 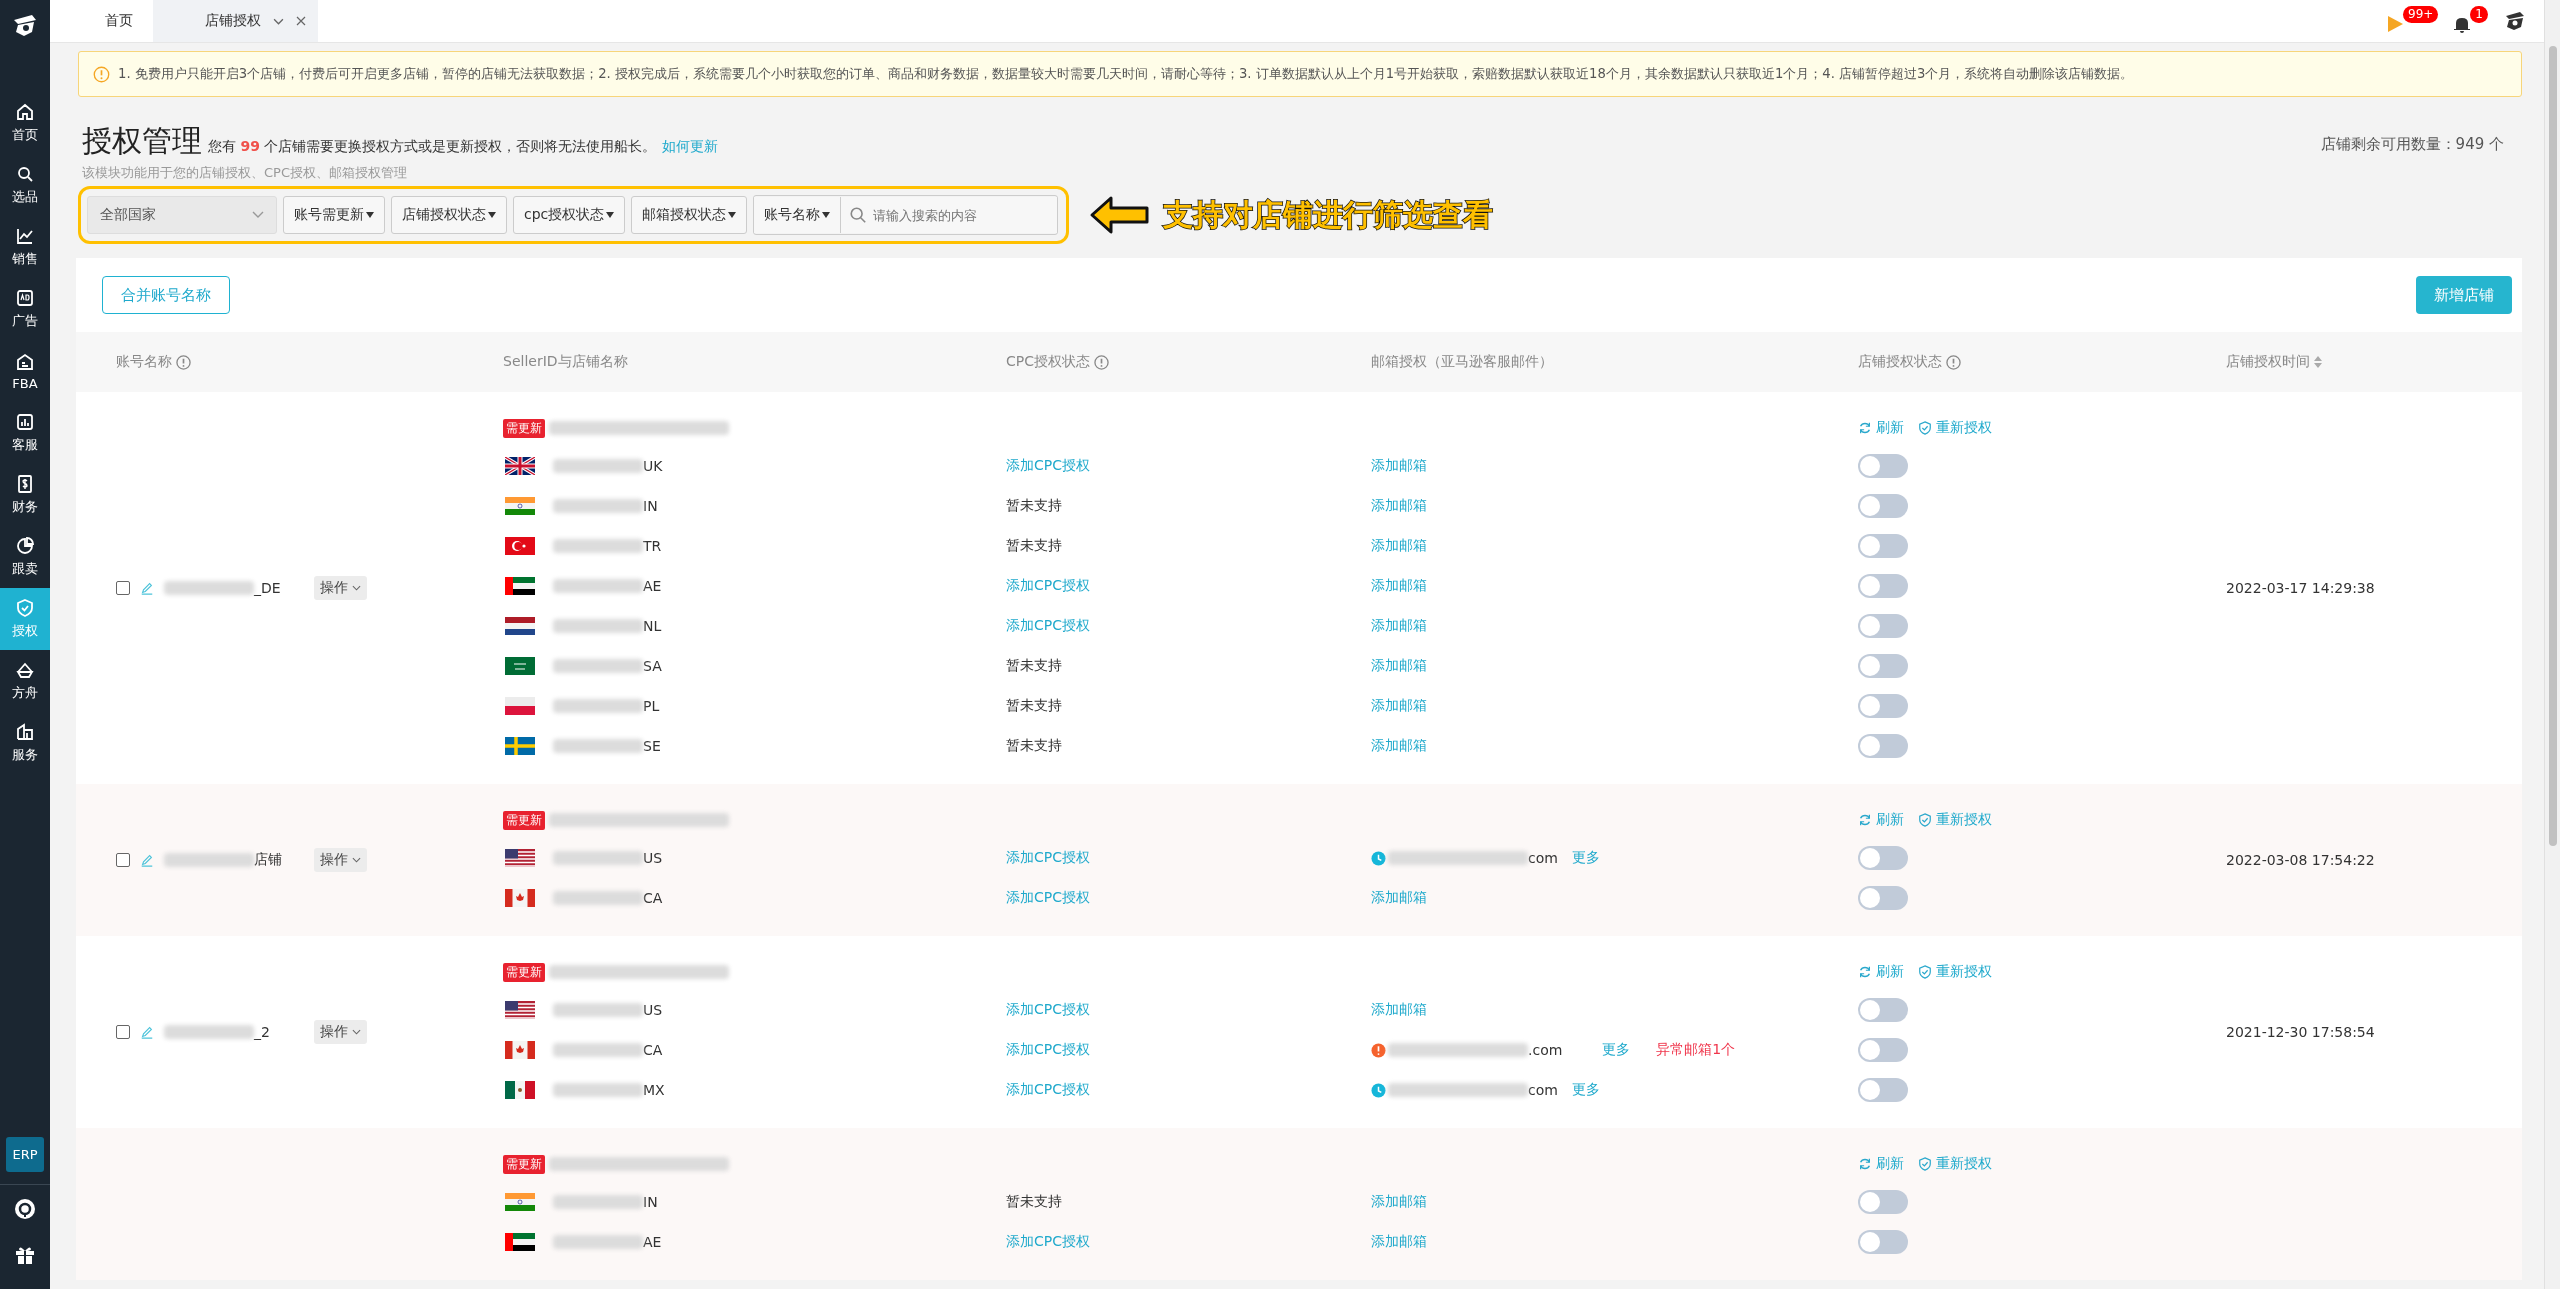 I want to click on sidebar-item: 销售, so click(x=25, y=247).